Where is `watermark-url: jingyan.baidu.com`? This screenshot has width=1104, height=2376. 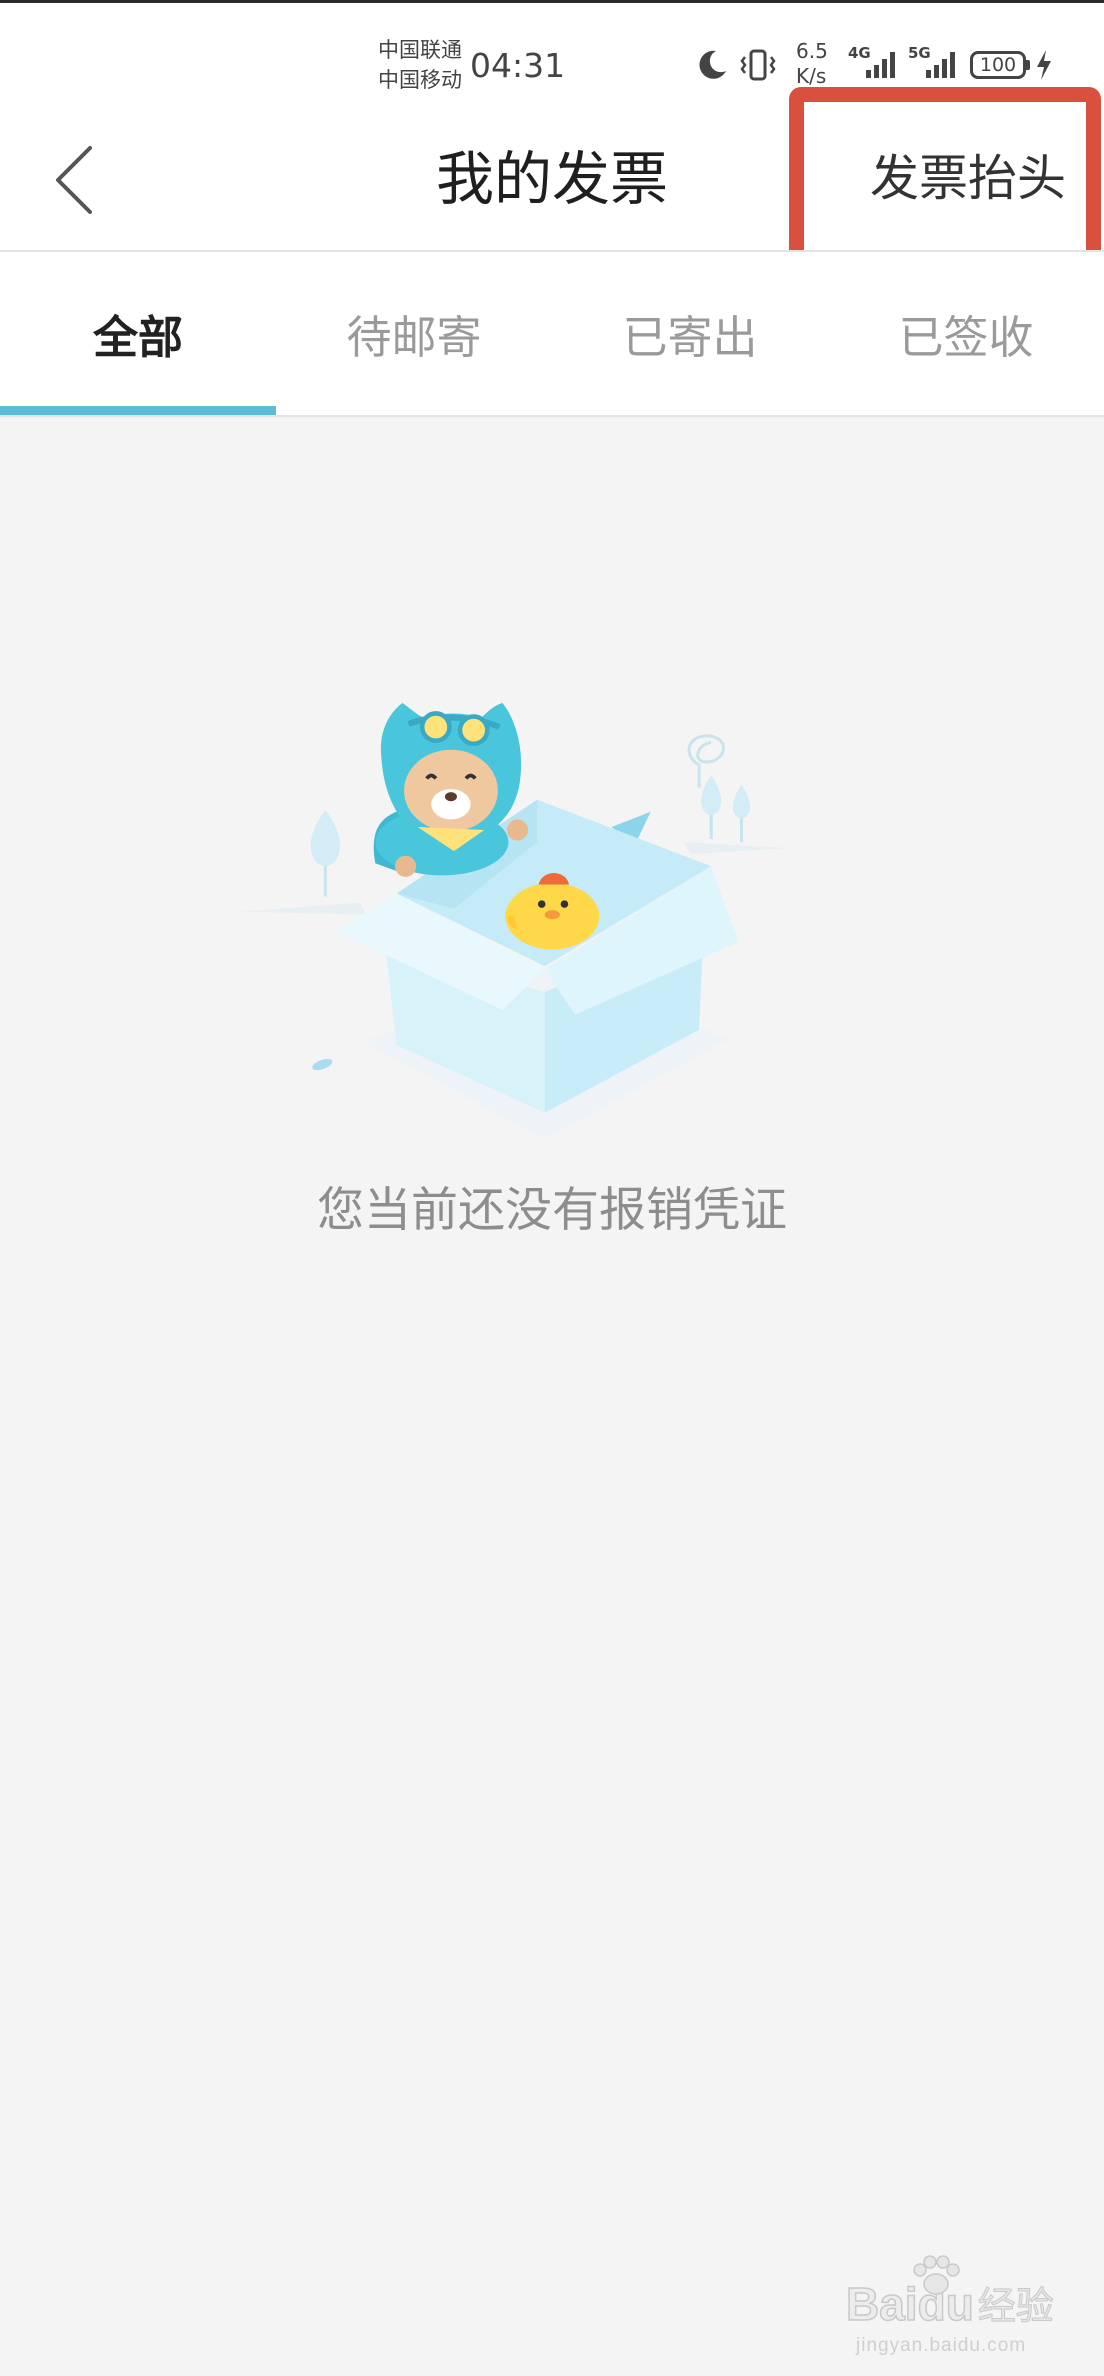 watermark-url: jingyan.baidu.com is located at coordinates (941, 2345).